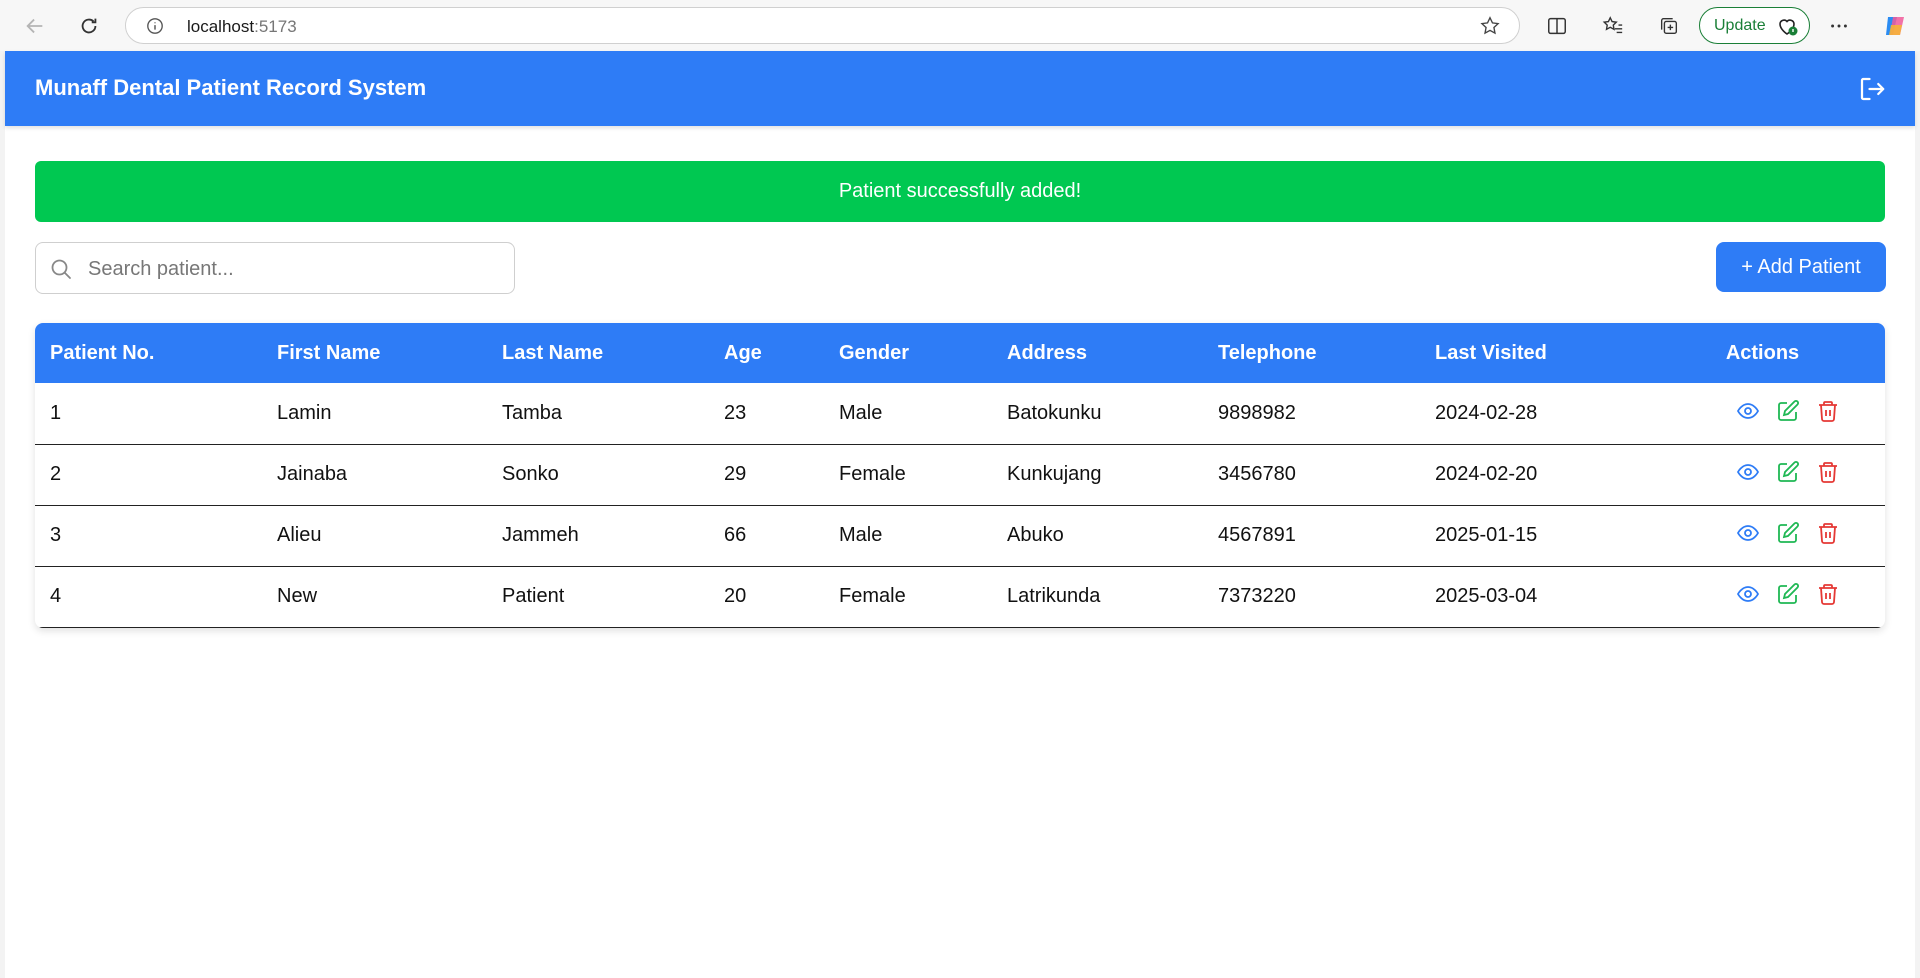 The width and height of the screenshot is (1920, 978). What do you see at coordinates (1762, 352) in the screenshot?
I see `column-header: Actions` at bounding box center [1762, 352].